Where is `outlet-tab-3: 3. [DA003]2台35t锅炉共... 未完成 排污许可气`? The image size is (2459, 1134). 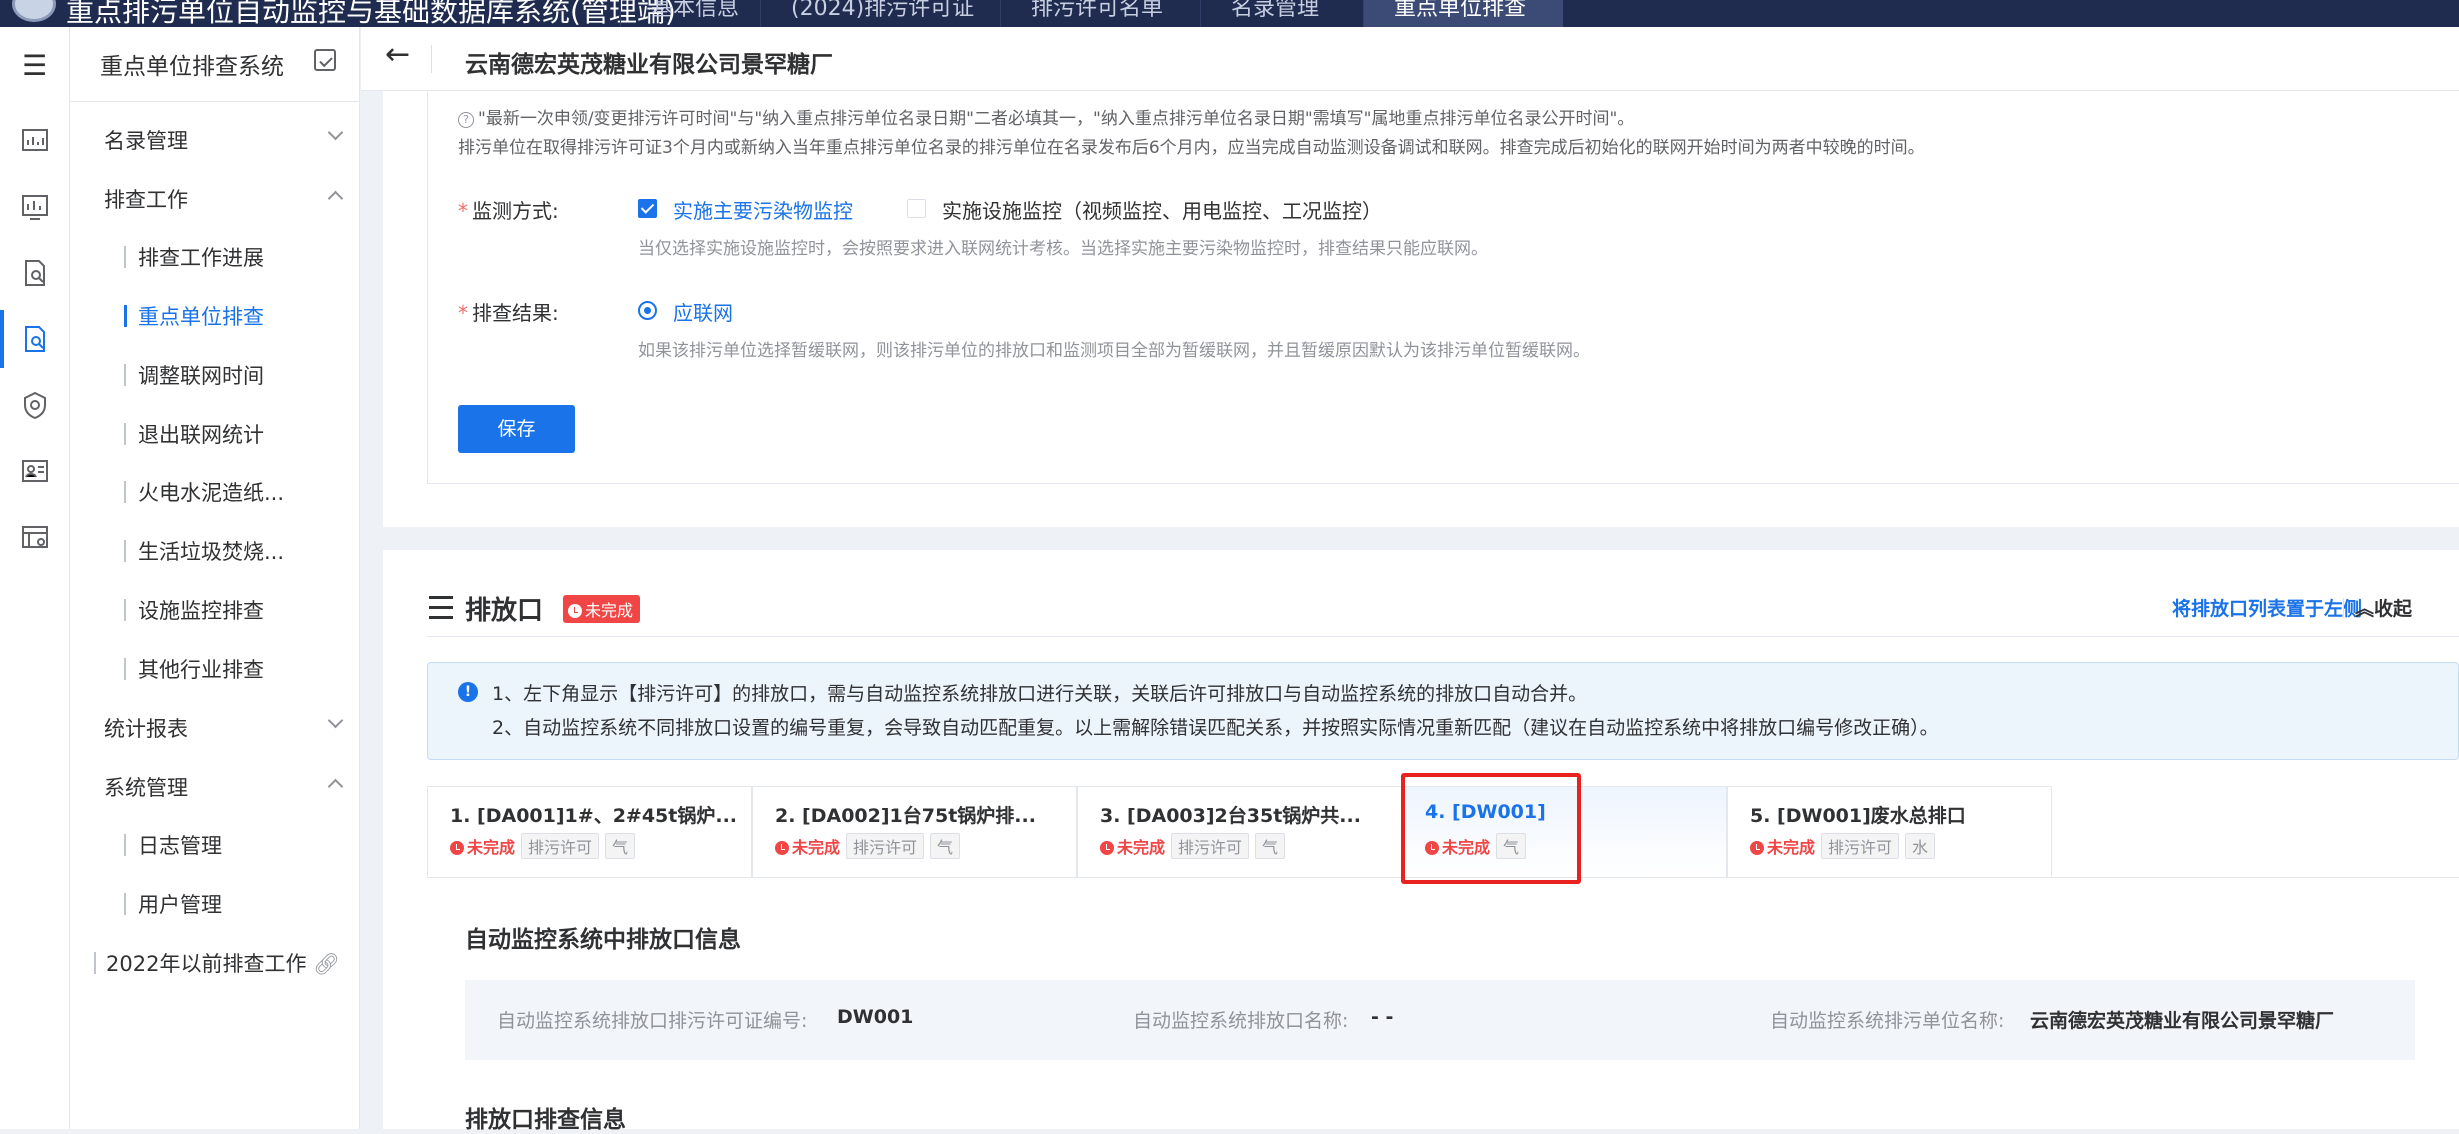
outlet-tab-3: 3. [DA003]2台35t锅炉共... 未完成 排污许可气 is located at coordinates (1239, 832).